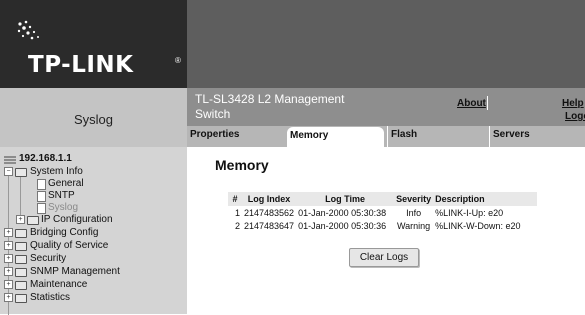 The height and width of the screenshot is (315, 585). I want to click on logo-dots-icon, so click(28, 30).